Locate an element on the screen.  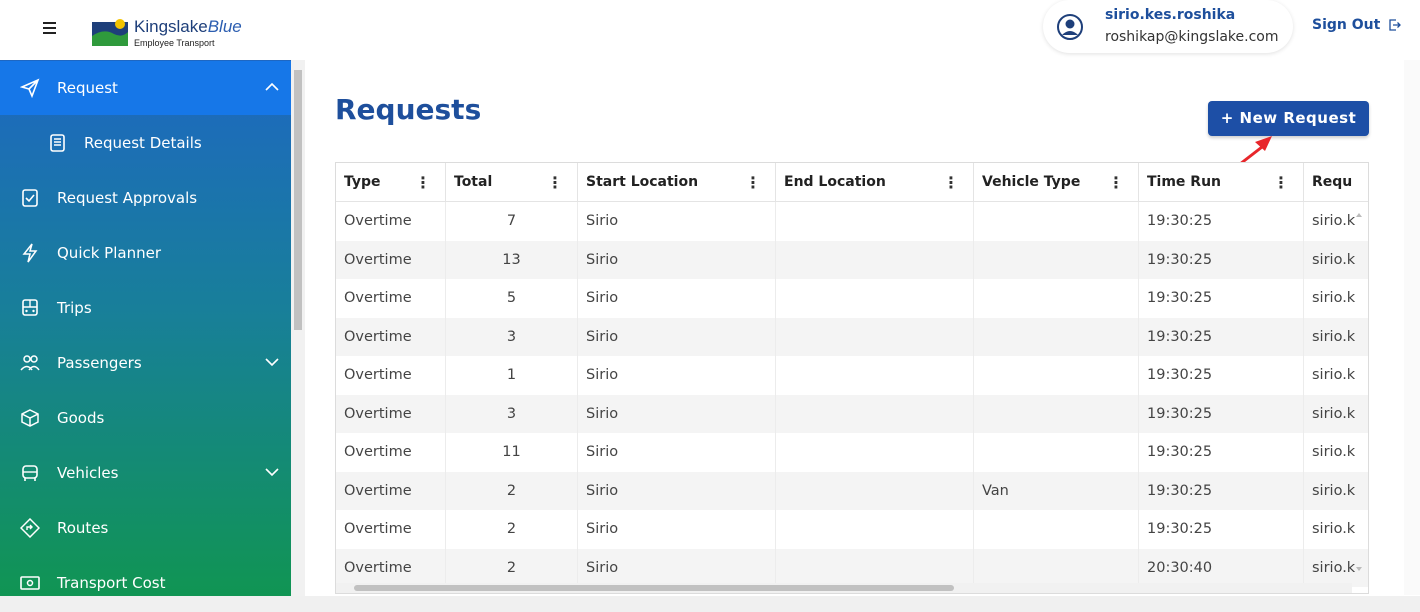
user-profile: sirio.kes.roshika roshikap@kingslake.com is located at coordinates (1168, 26).